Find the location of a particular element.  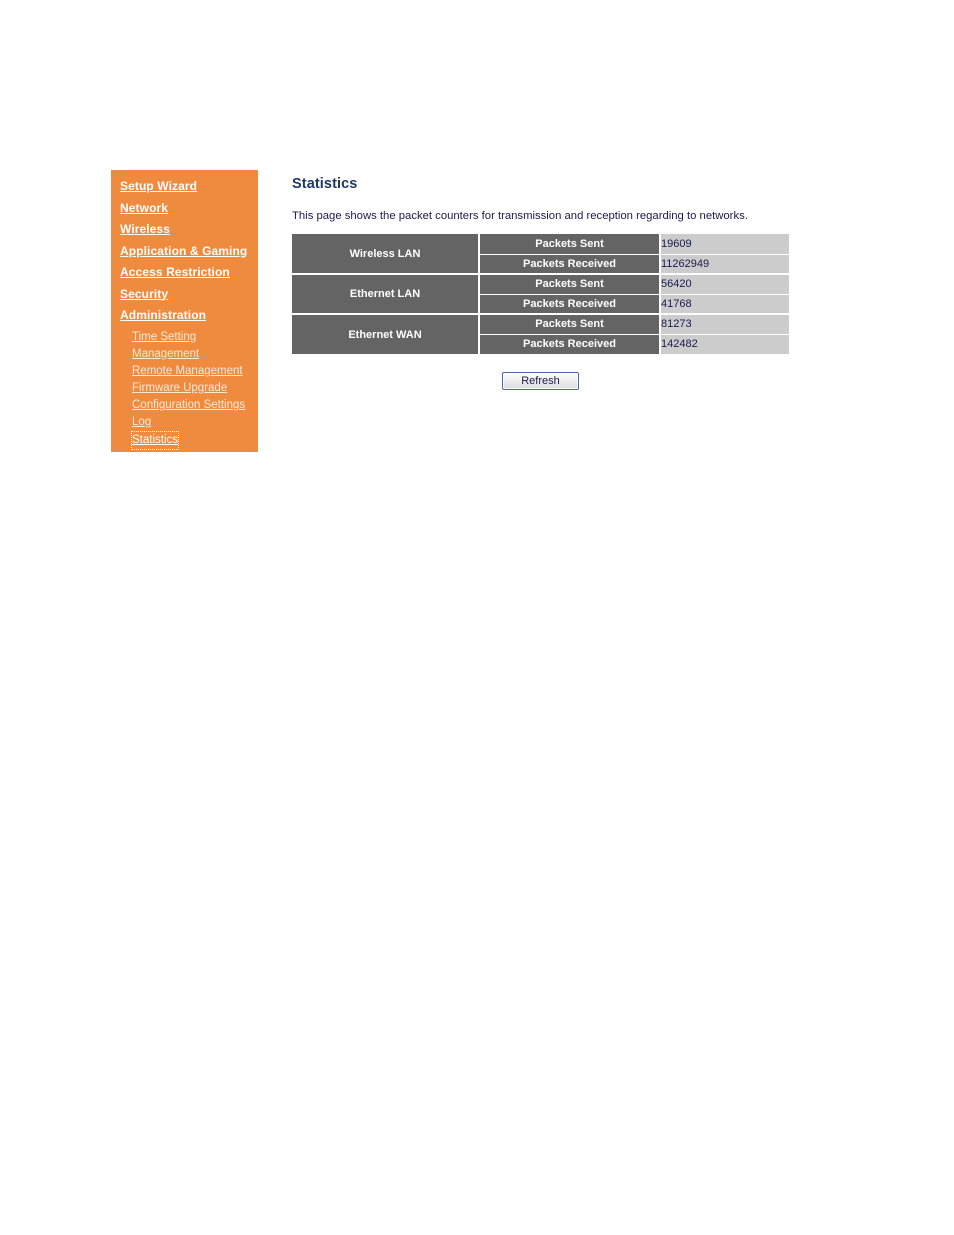

table-row: Ethernet LAN Packets Sent 56420 is located at coordinates (540, 294).